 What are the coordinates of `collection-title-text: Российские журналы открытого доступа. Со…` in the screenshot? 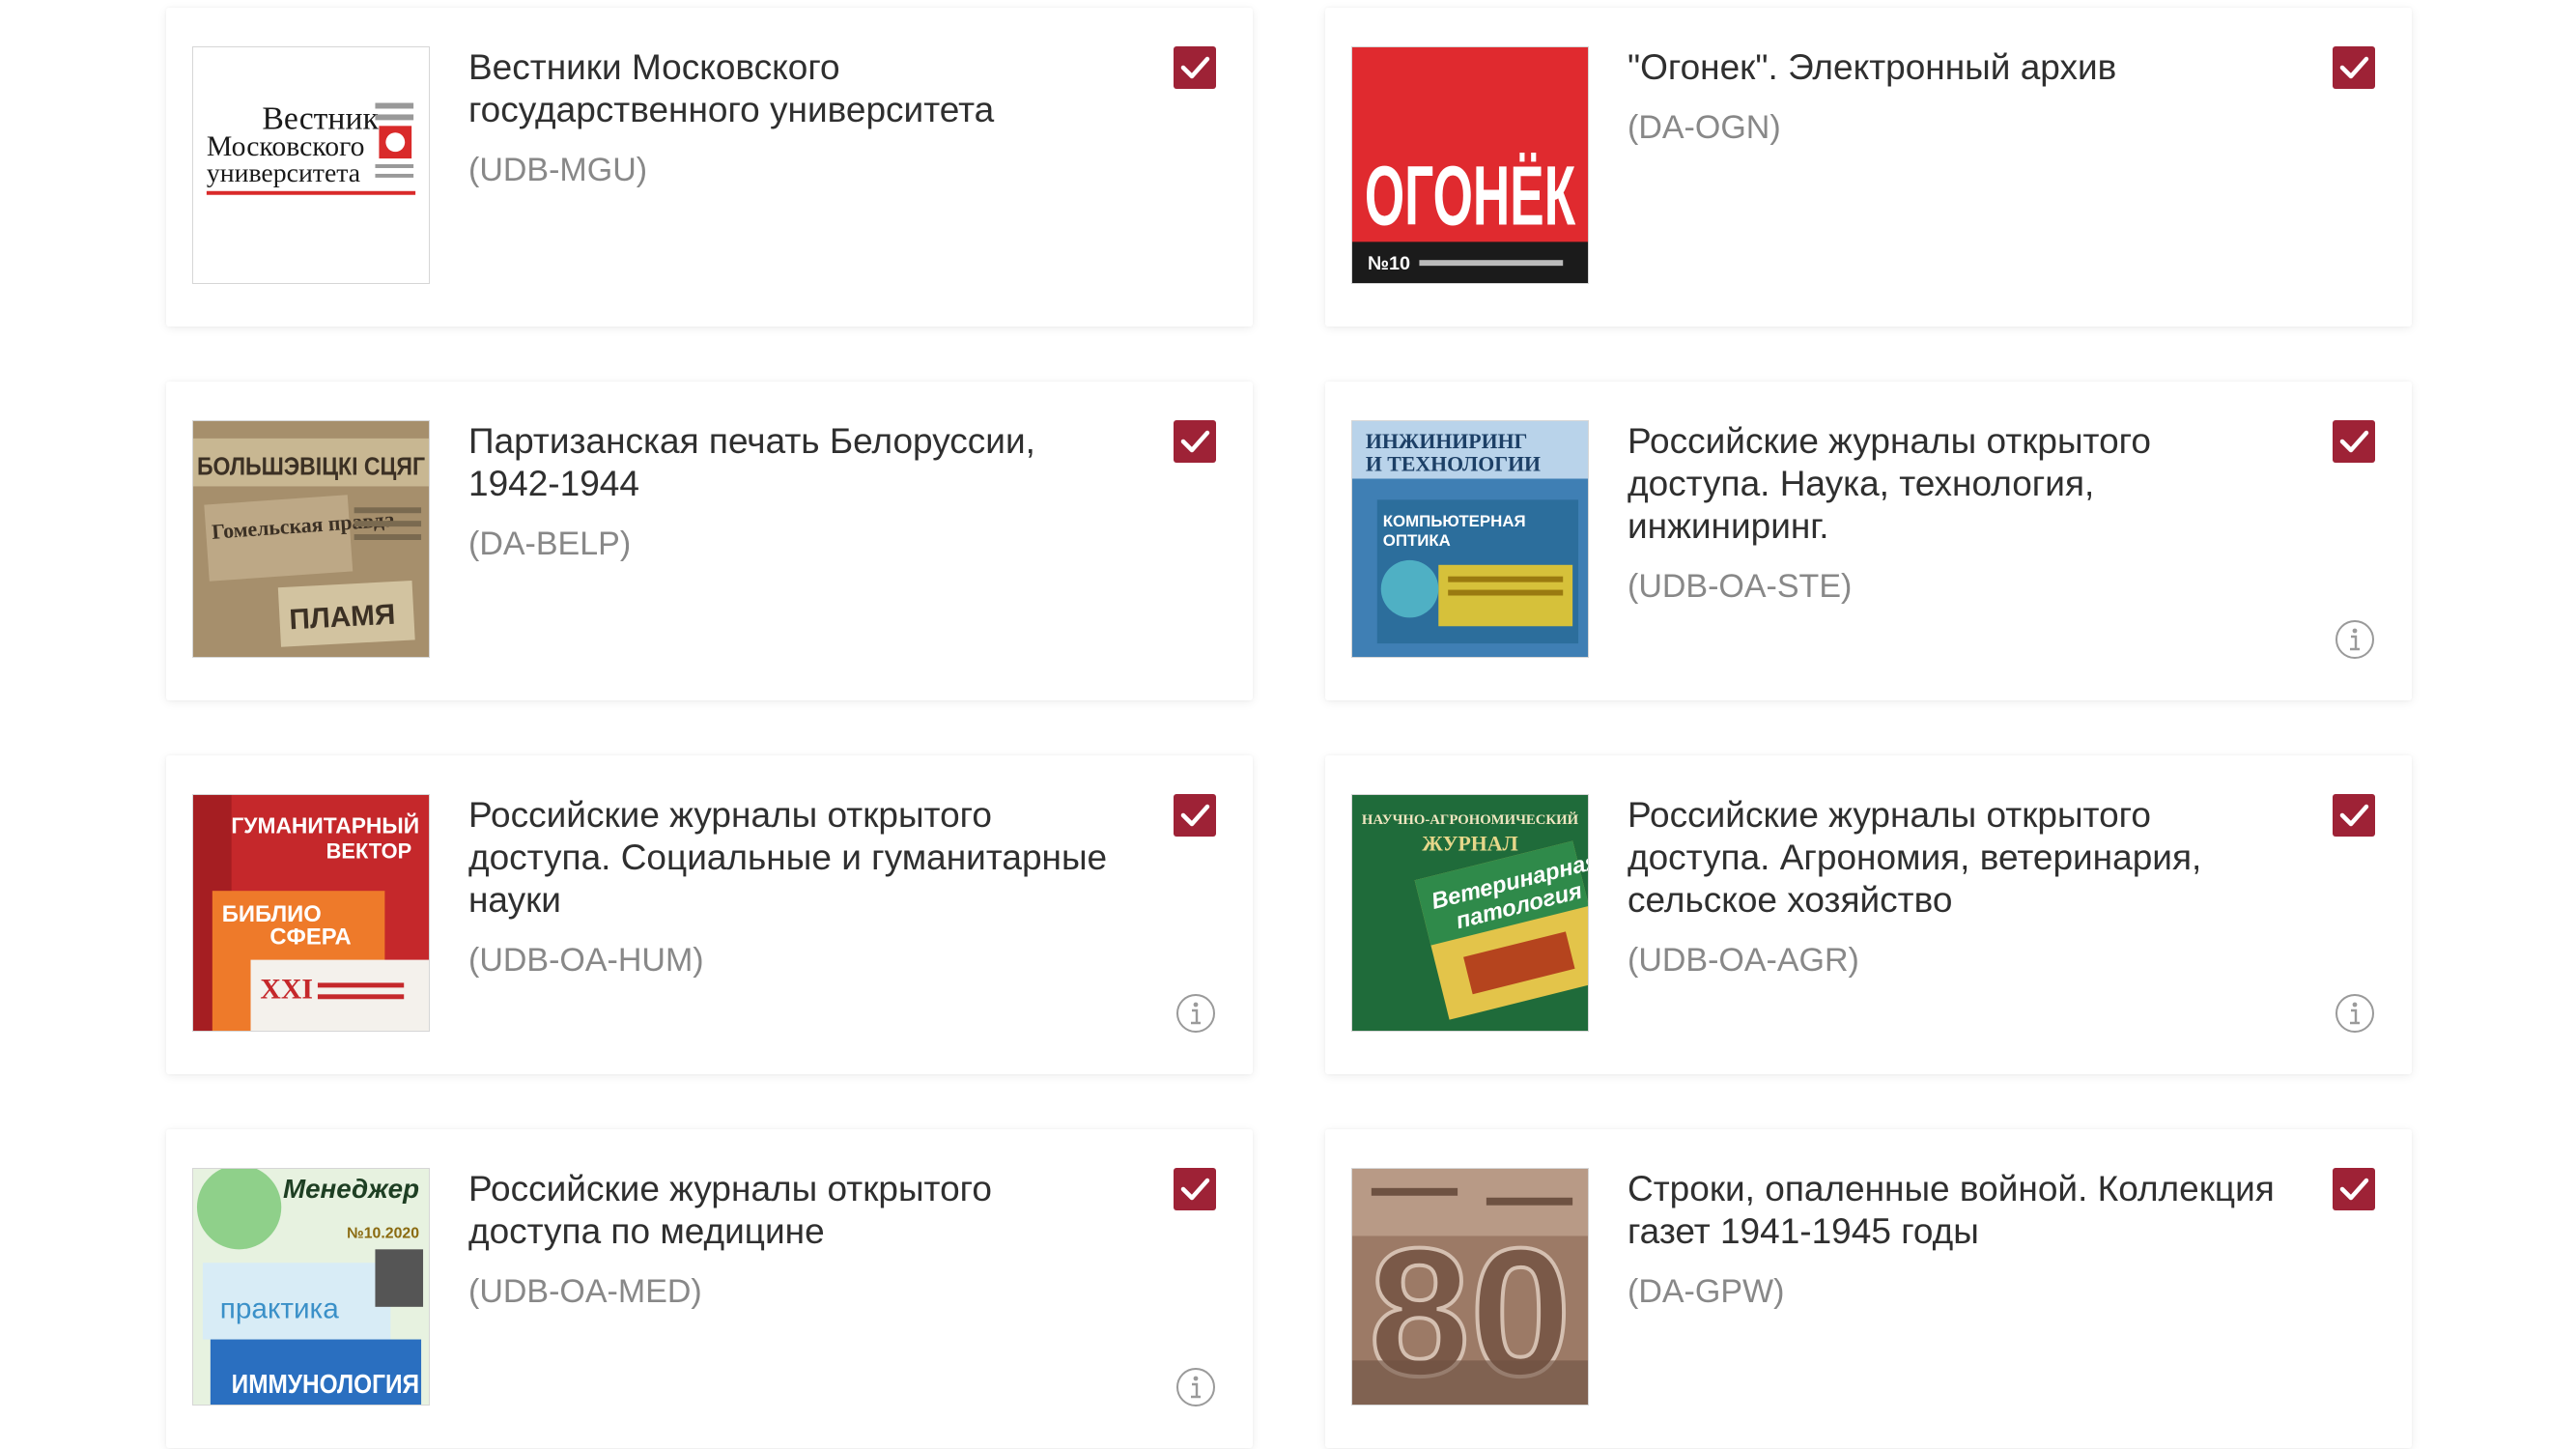 It's located at (788, 857).